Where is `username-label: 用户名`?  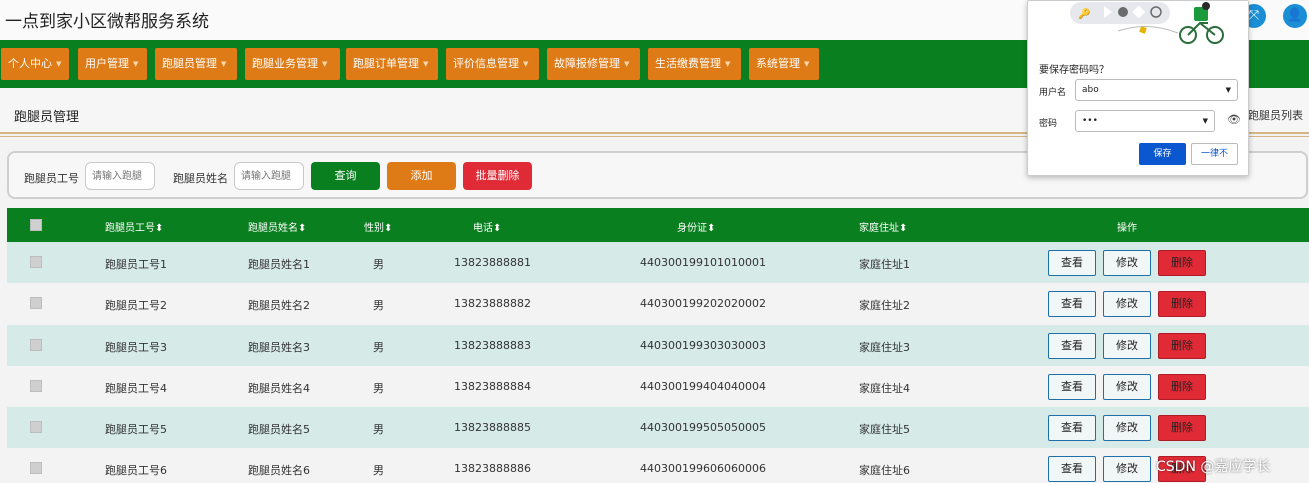 username-label: 用户名 is located at coordinates (1053, 93).